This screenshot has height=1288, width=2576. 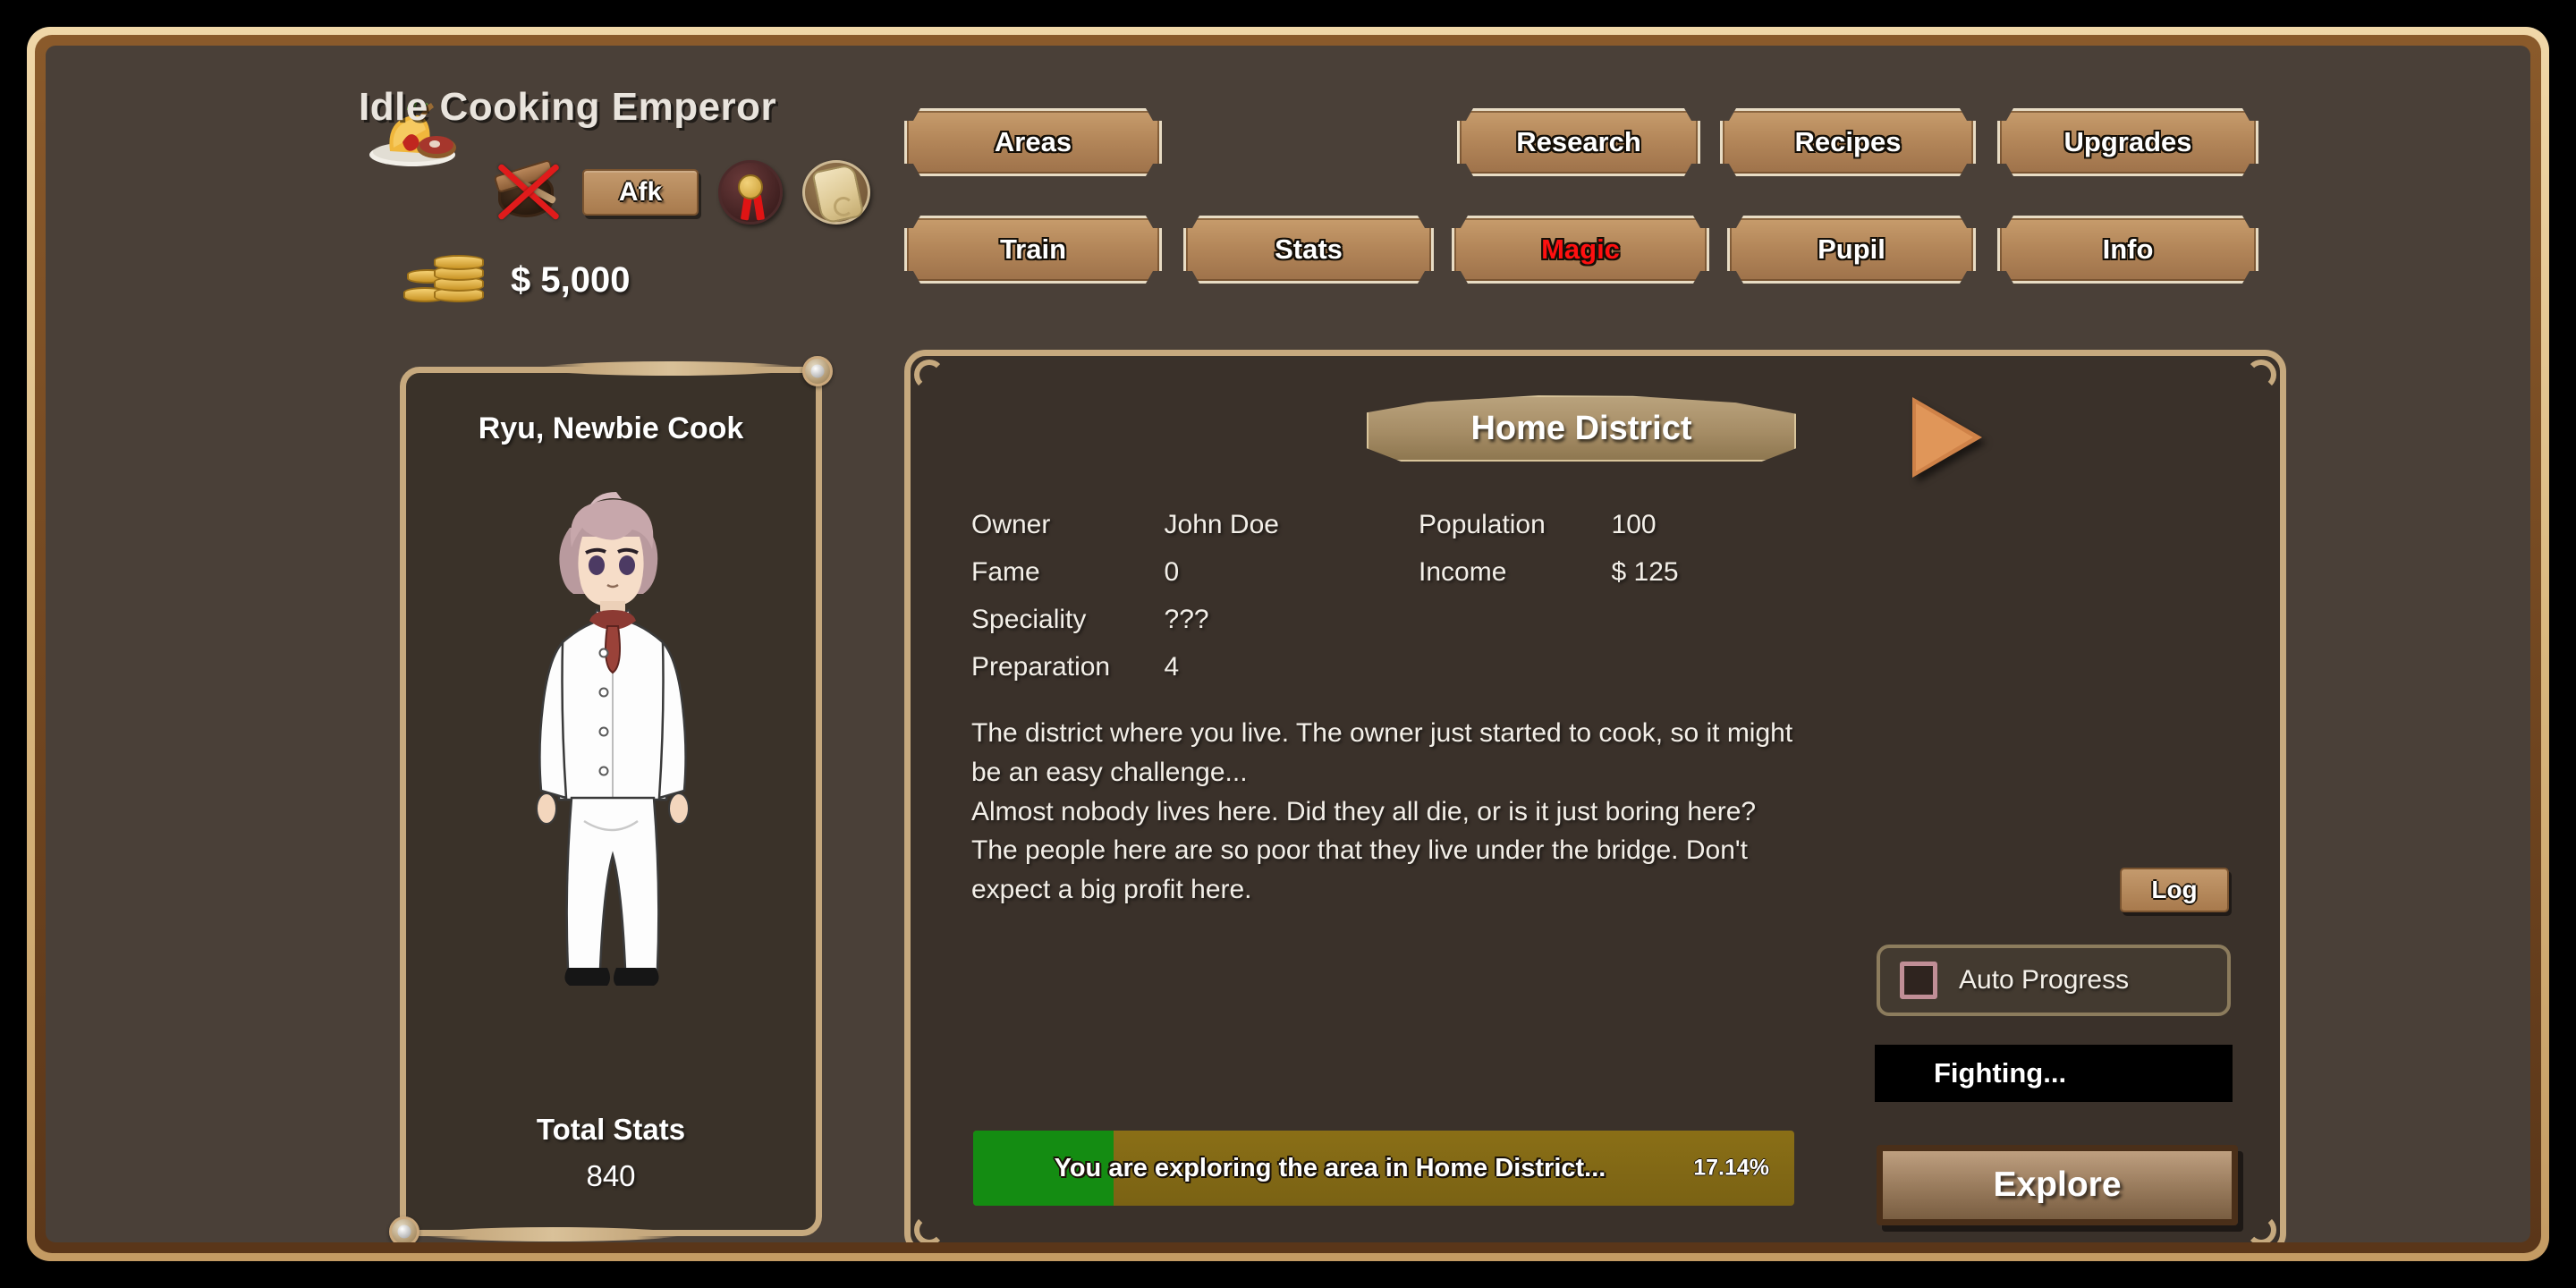 I want to click on explore-button: Explore, so click(x=2057, y=1185).